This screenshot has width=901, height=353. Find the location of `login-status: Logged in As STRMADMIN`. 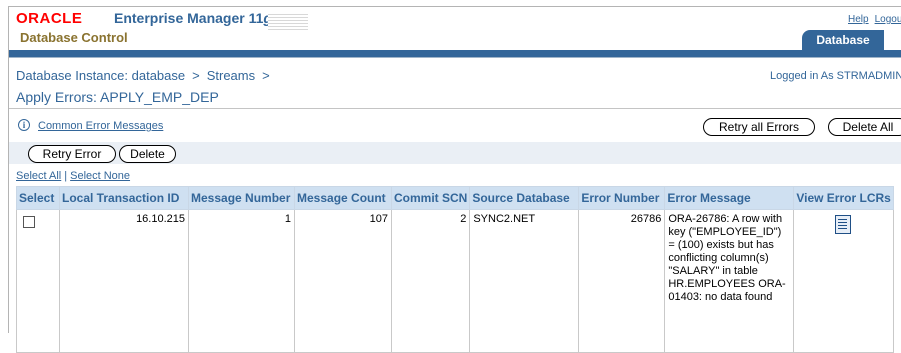

login-status: Logged in As STRMADMIN is located at coordinates (835, 76).